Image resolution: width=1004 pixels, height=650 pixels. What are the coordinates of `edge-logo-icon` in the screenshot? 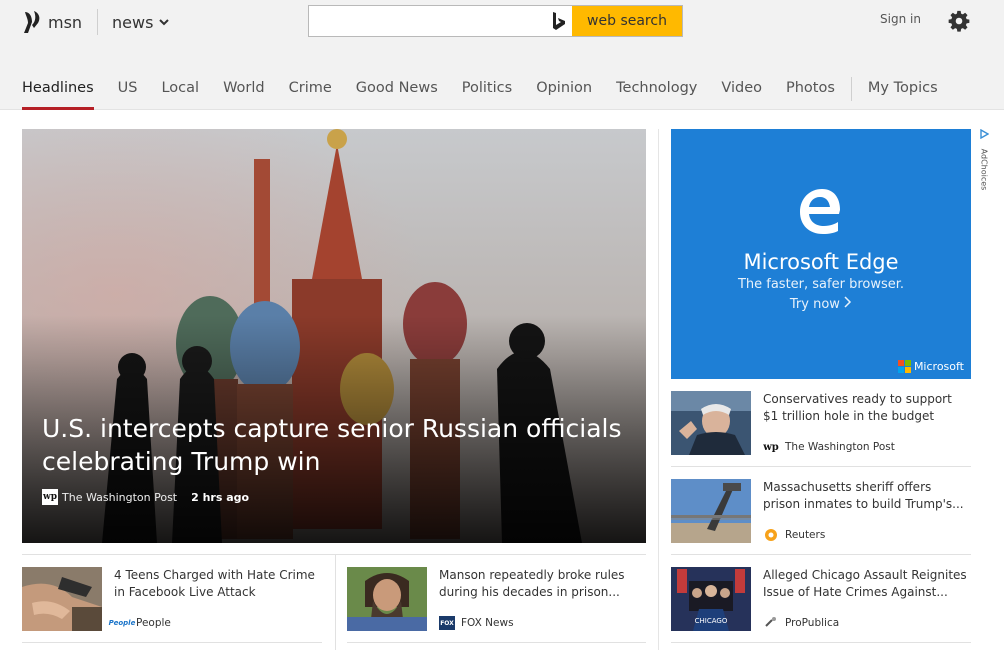 It's located at (820, 211).